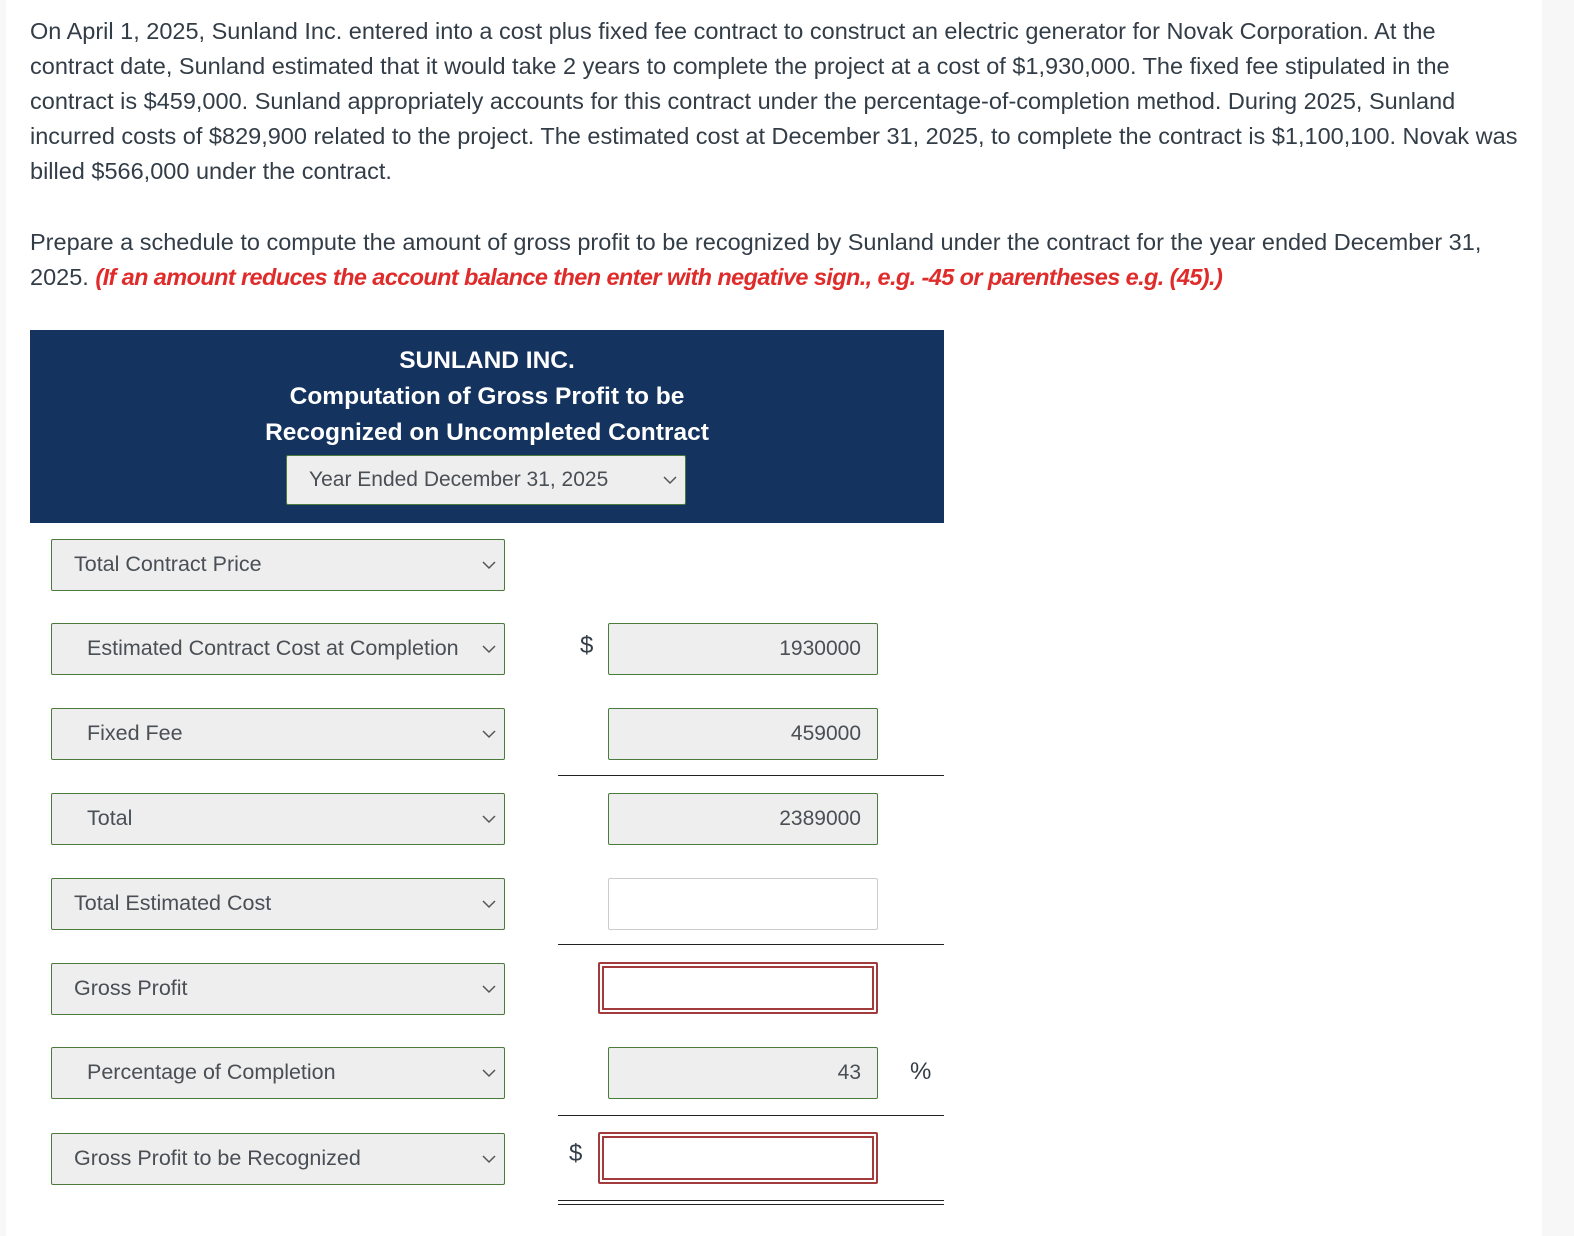 This screenshot has height=1236, width=1574. Describe the element at coordinates (487, 432) in the screenshot. I see `schedule-title-line2: Recognized on Uncompleted Contract` at that location.